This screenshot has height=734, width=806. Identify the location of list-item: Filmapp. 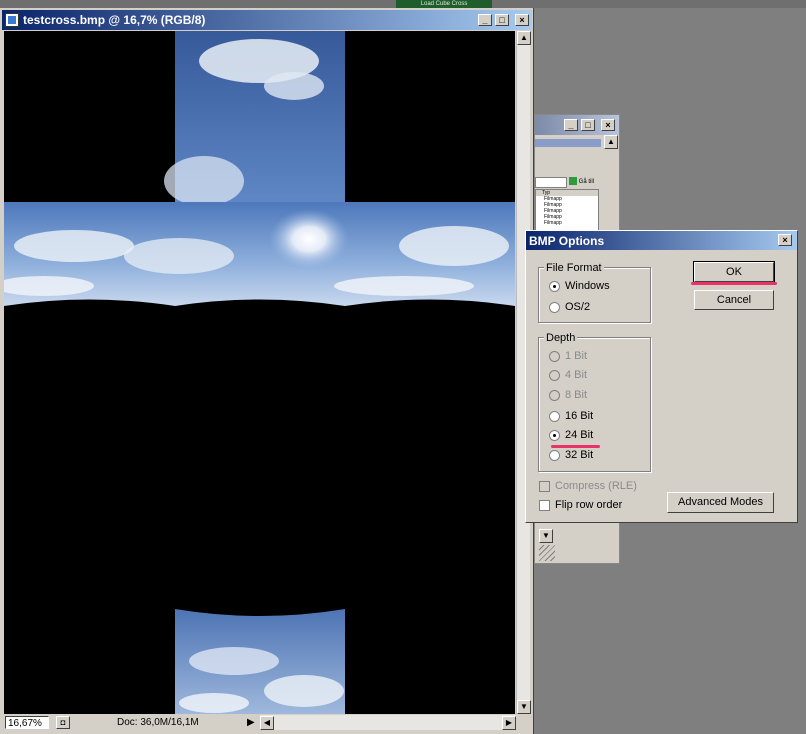
(567, 223).